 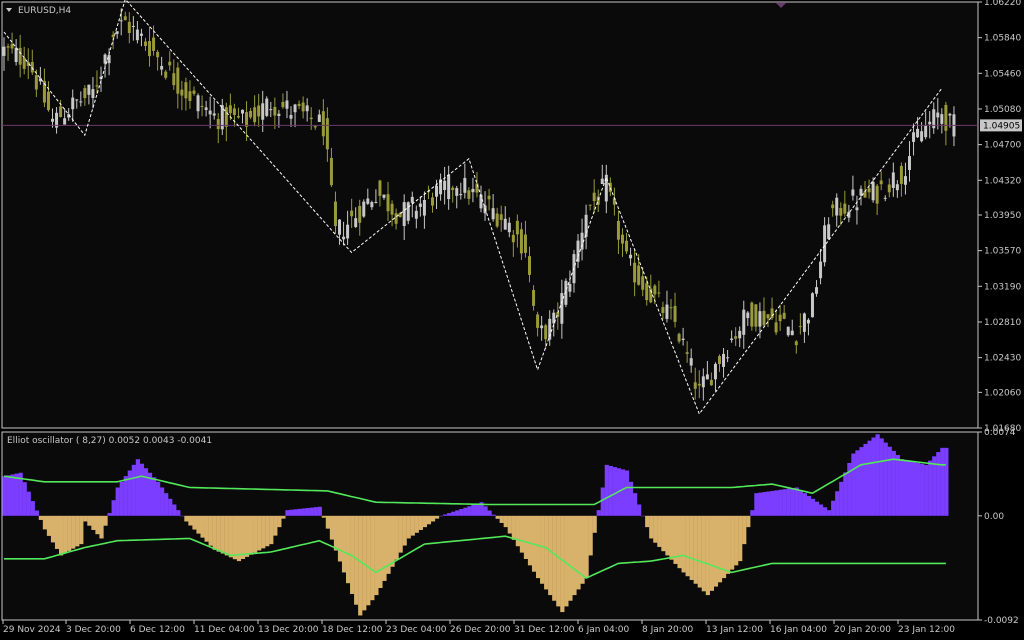 What do you see at coordinates (926, 630) in the screenshot?
I see `time-tick-label: 23 Jan 12:00` at bounding box center [926, 630].